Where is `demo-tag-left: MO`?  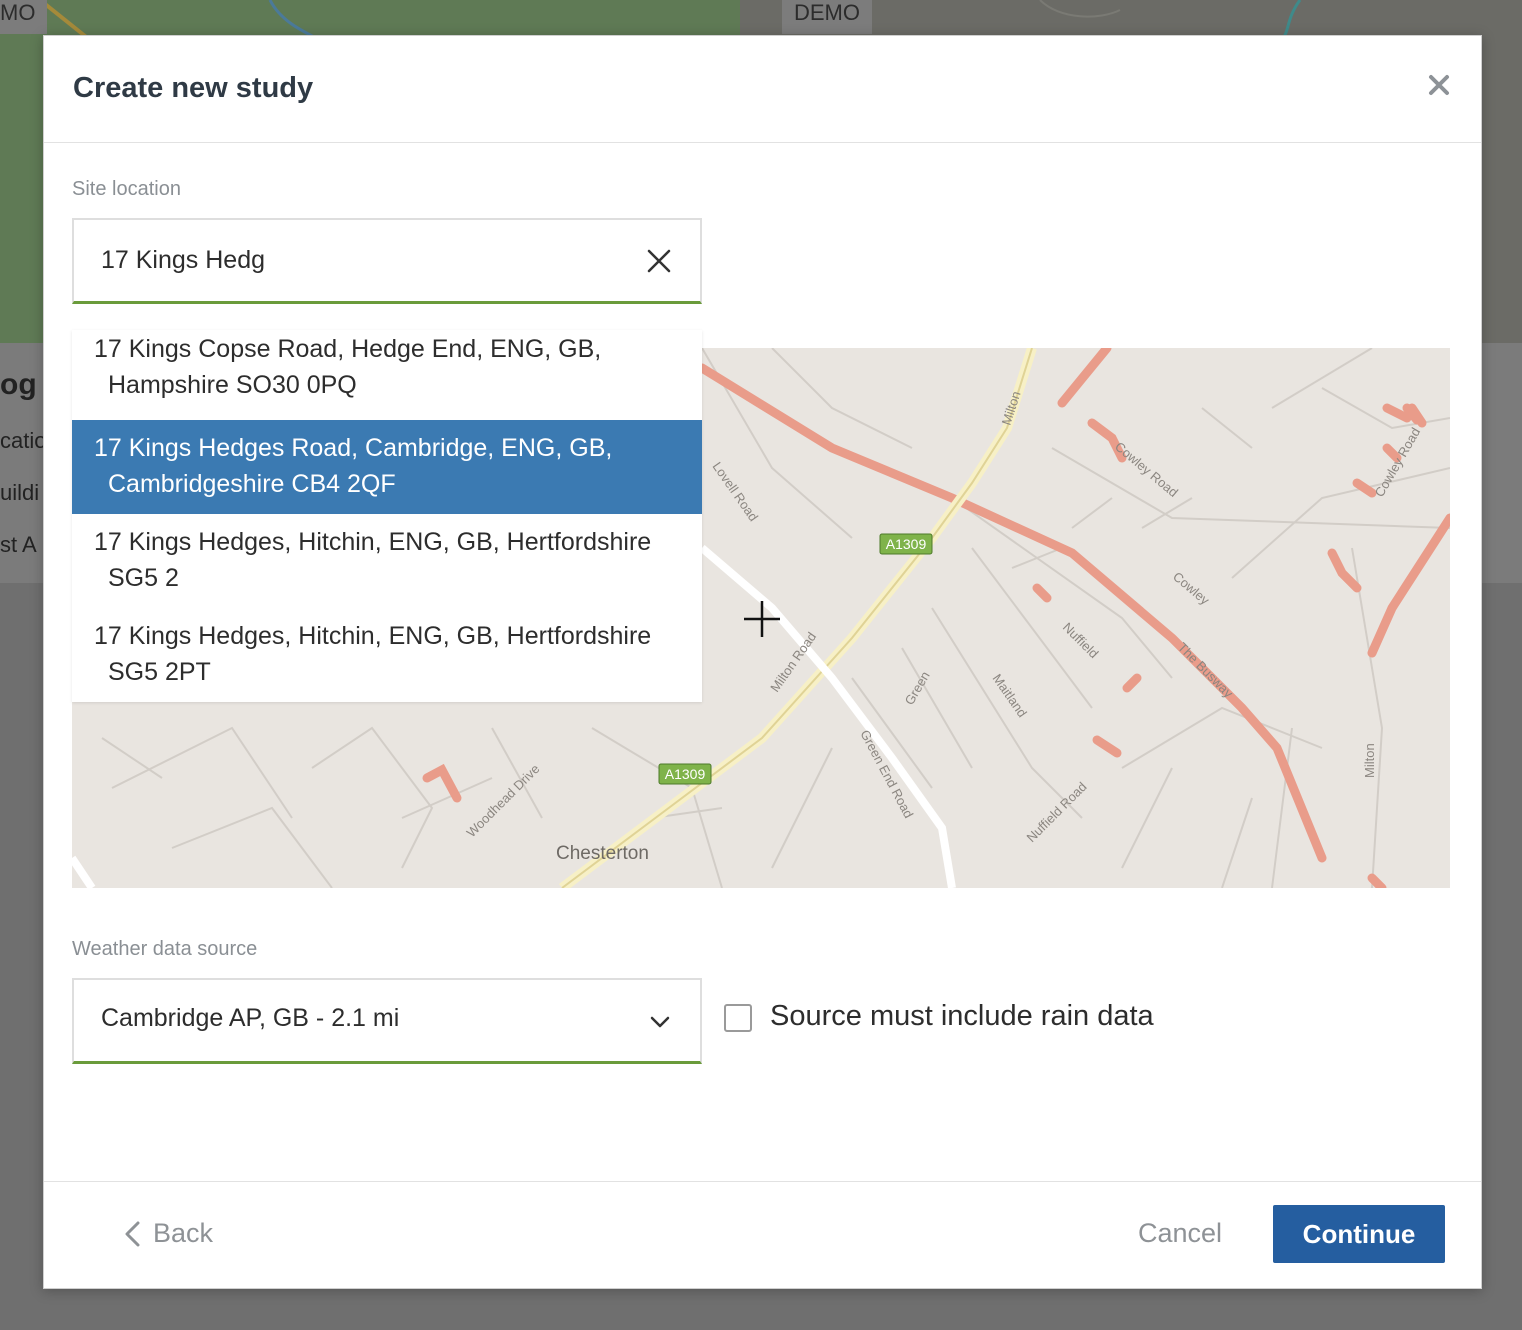
demo-tag-left: MO is located at coordinates (23, 17).